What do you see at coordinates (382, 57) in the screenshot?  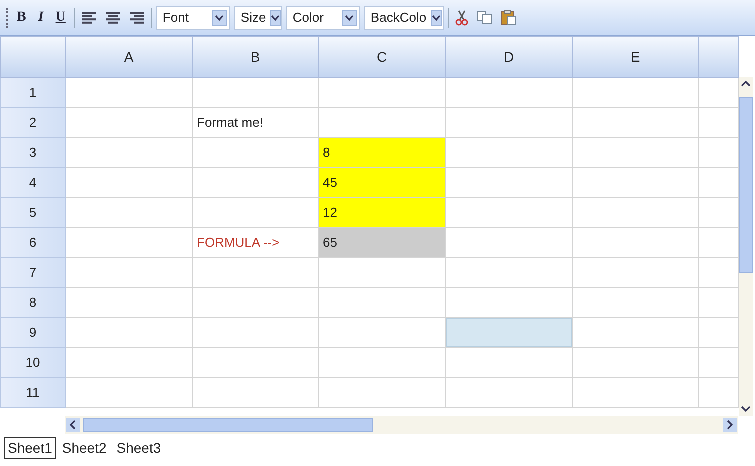 I see `column-header: C` at bounding box center [382, 57].